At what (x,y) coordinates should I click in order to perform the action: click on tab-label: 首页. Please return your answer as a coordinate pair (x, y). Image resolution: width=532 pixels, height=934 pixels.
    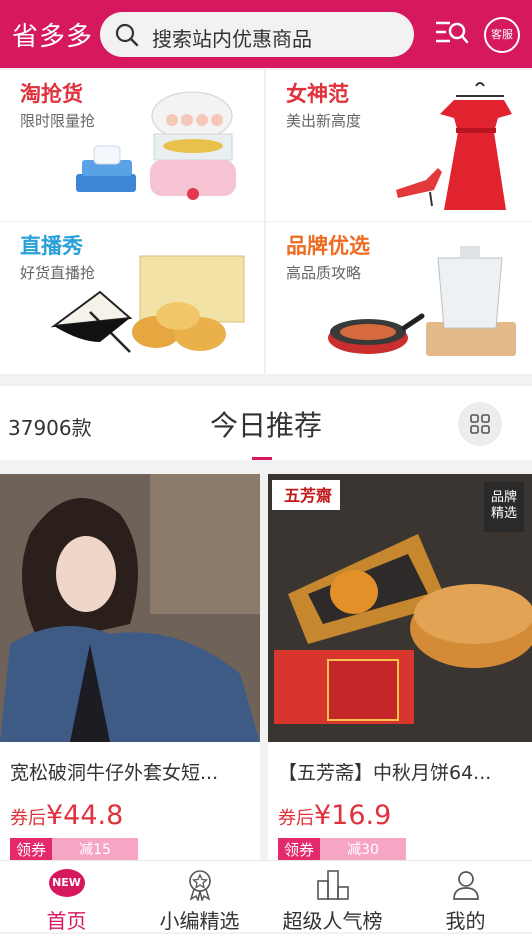
    Looking at the image, I should click on (66, 921).